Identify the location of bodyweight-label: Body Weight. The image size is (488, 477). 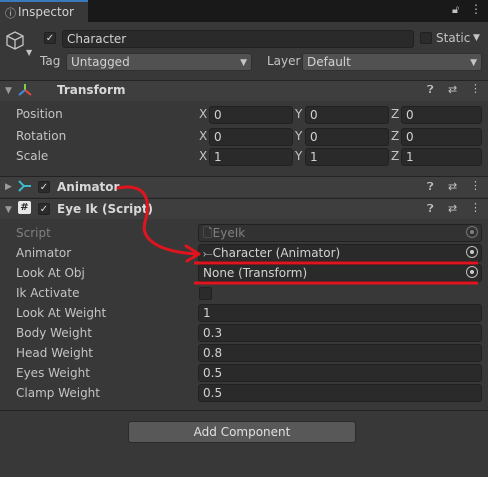
(54, 333).